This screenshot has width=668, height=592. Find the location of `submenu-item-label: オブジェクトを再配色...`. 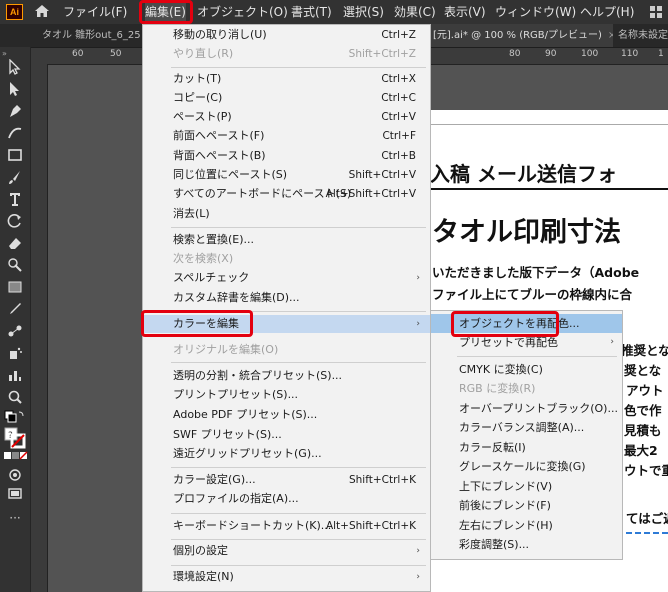

submenu-item-label: オブジェクトを再配色... is located at coordinates (519, 323).